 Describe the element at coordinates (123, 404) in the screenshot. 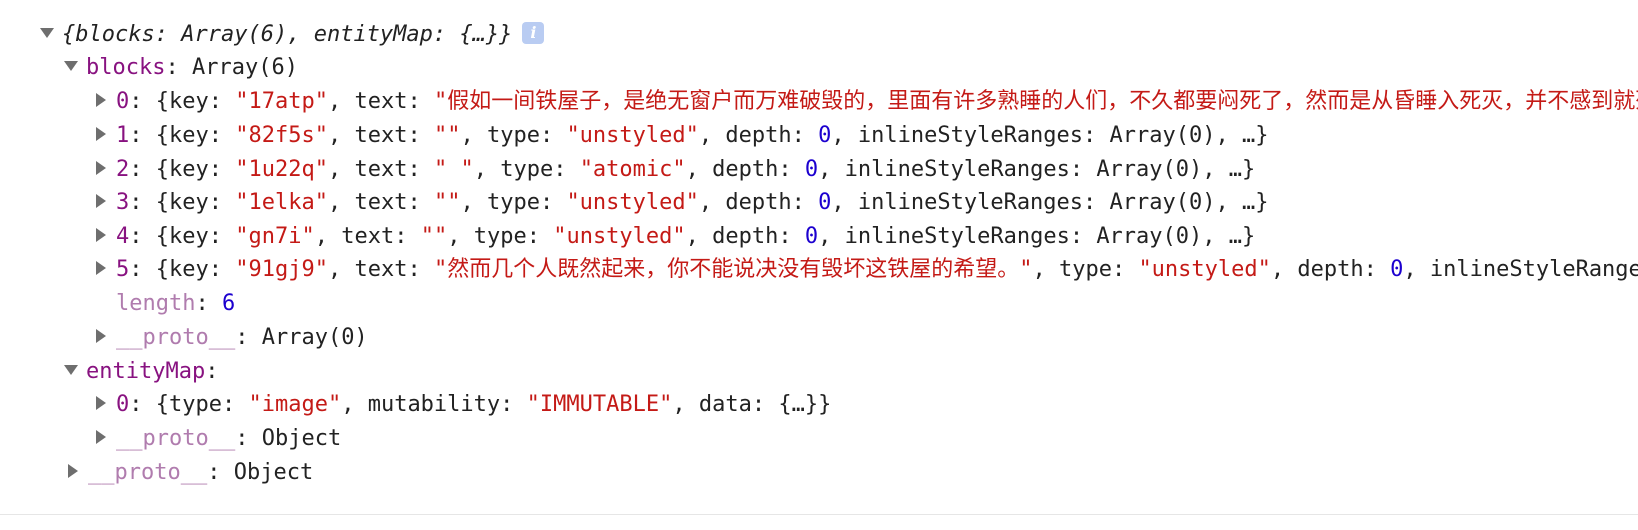

I see `entity-index: 0` at that location.